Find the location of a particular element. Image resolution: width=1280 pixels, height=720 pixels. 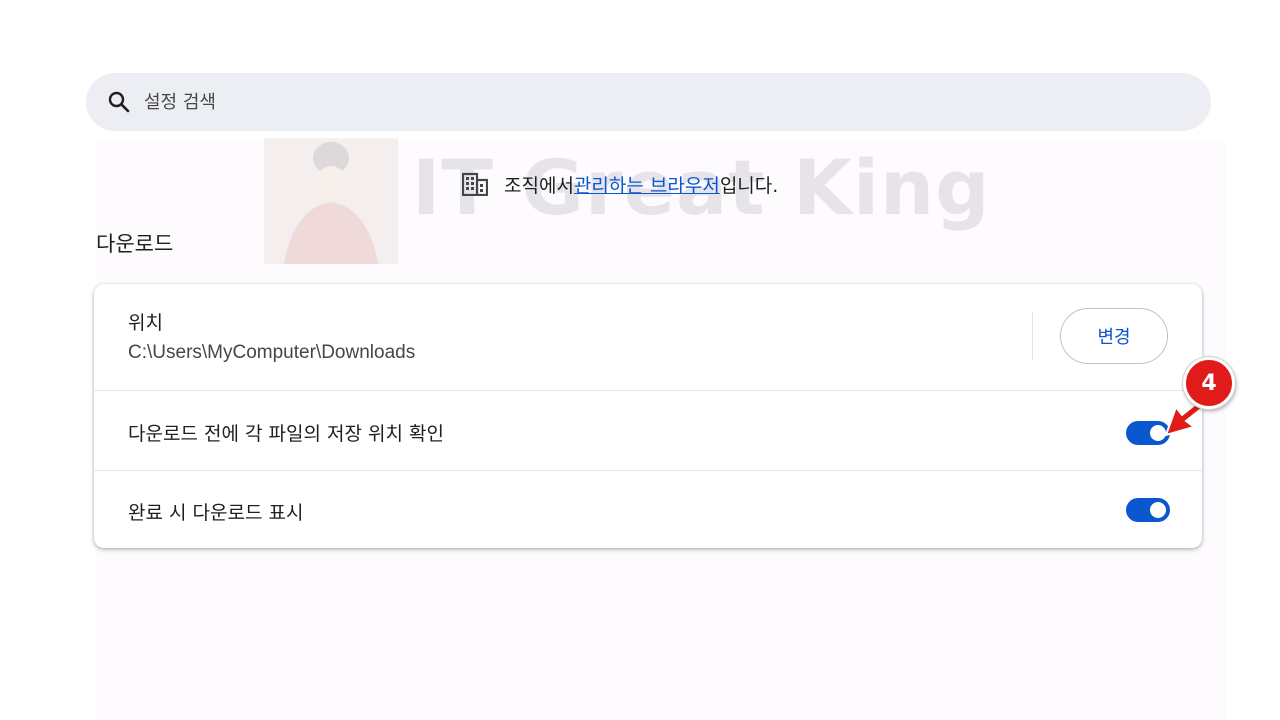

show-downloads-row: 완료 시 다운로드 표시 is located at coordinates (648, 509).